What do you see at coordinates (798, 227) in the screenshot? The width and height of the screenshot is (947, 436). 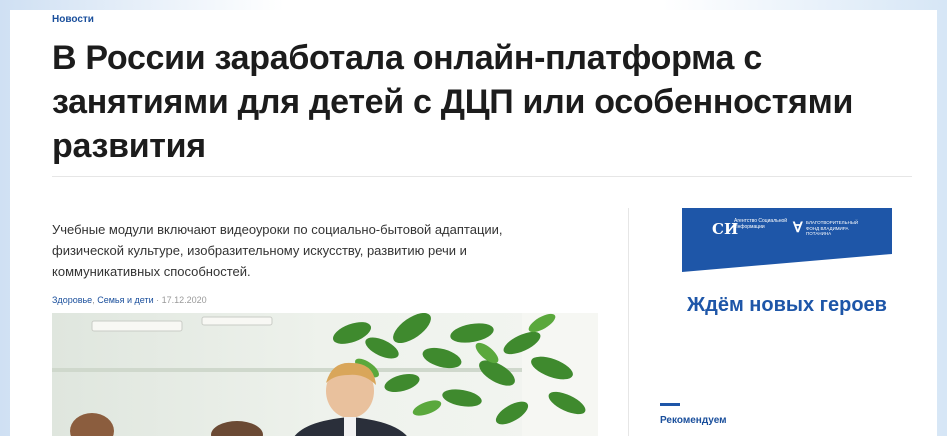 I see `potanin-logo-icon: ∀` at bounding box center [798, 227].